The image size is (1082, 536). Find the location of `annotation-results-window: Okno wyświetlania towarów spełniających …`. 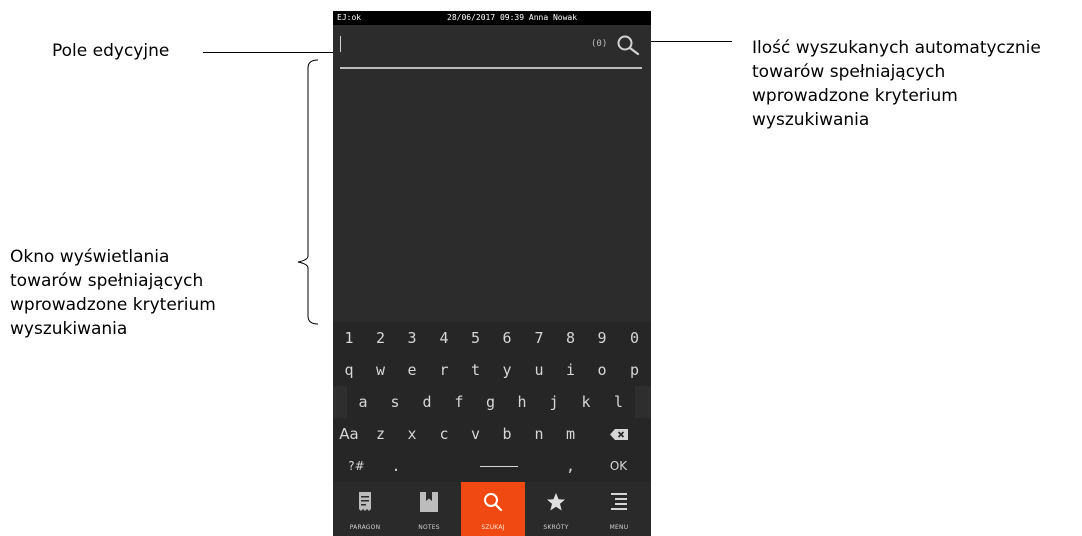

annotation-results-window: Okno wyświetlania towarów spełniających … is located at coordinates (155, 293).